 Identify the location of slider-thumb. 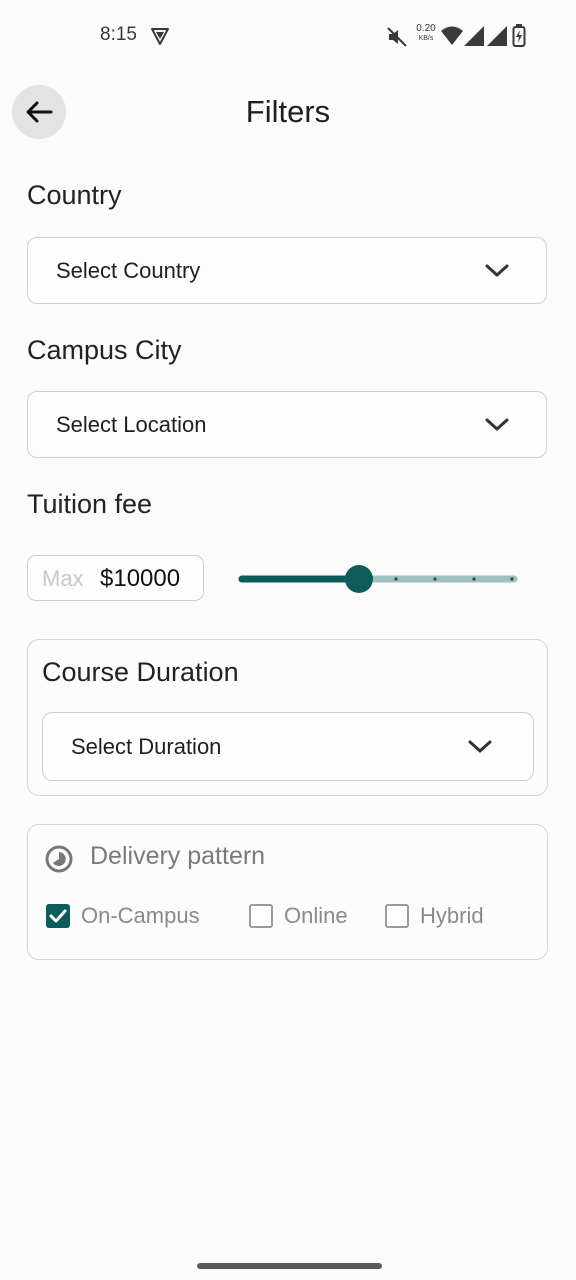
(358, 579).